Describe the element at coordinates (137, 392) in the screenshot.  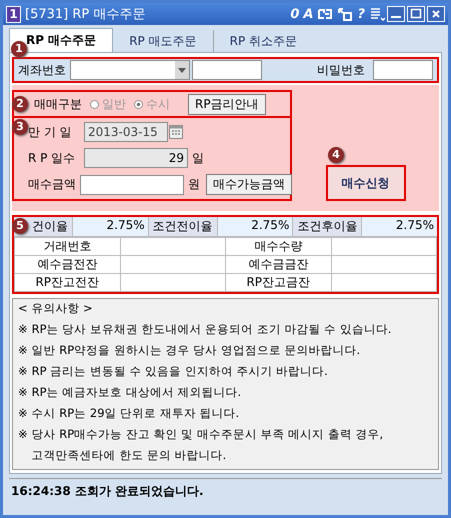
I see `note-text: RP는 예금자보호 대상에서 제외됩니다.` at that location.